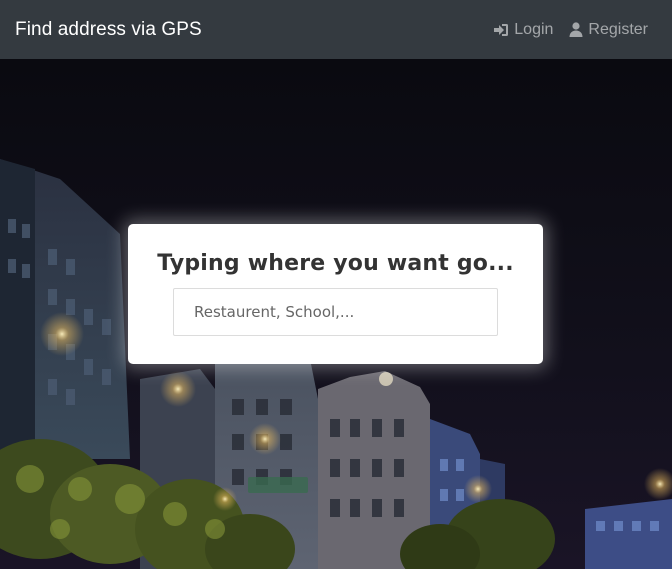  I want to click on sign-in-icon, so click(501, 30).